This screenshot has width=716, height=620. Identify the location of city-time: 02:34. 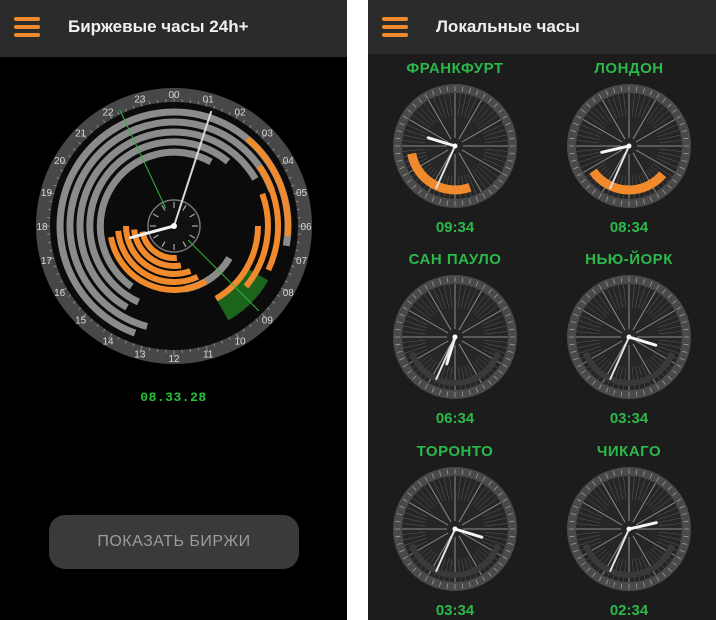
(629, 610).